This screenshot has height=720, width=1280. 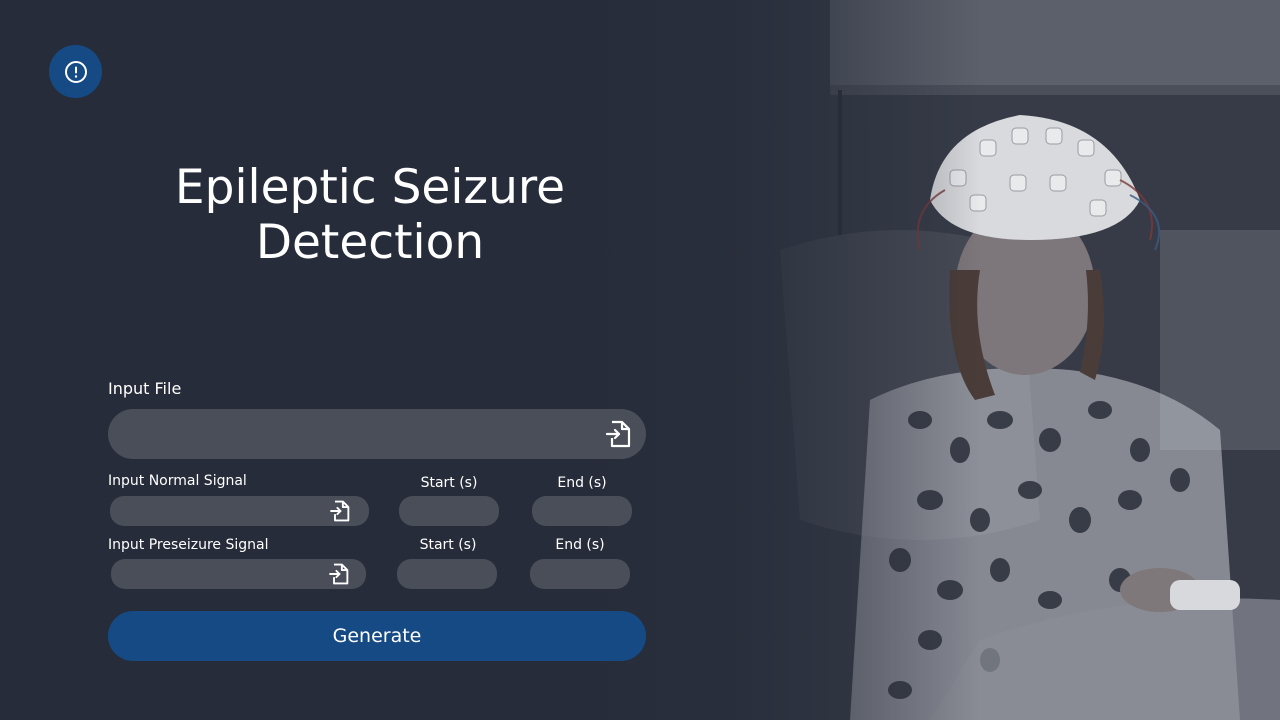 I want to click on preseizure-start-label: Start (s), so click(x=448, y=545).